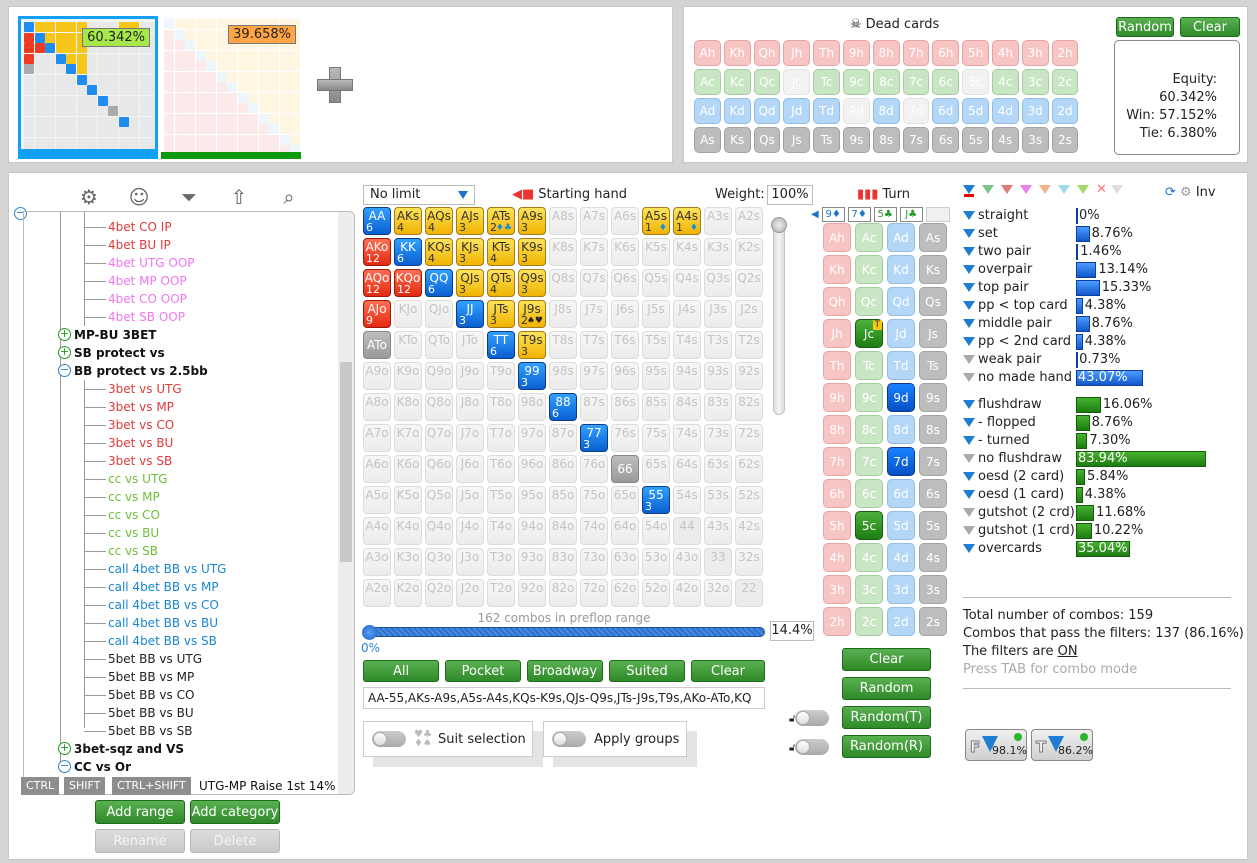 Image resolution: width=1257 pixels, height=863 pixels. I want to click on add-category-button: Add category, so click(235, 812).